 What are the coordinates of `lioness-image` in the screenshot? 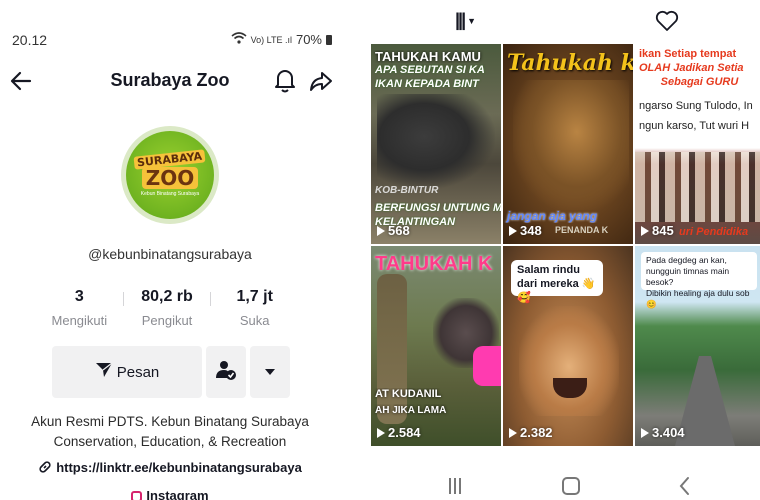 It's located at (569, 361).